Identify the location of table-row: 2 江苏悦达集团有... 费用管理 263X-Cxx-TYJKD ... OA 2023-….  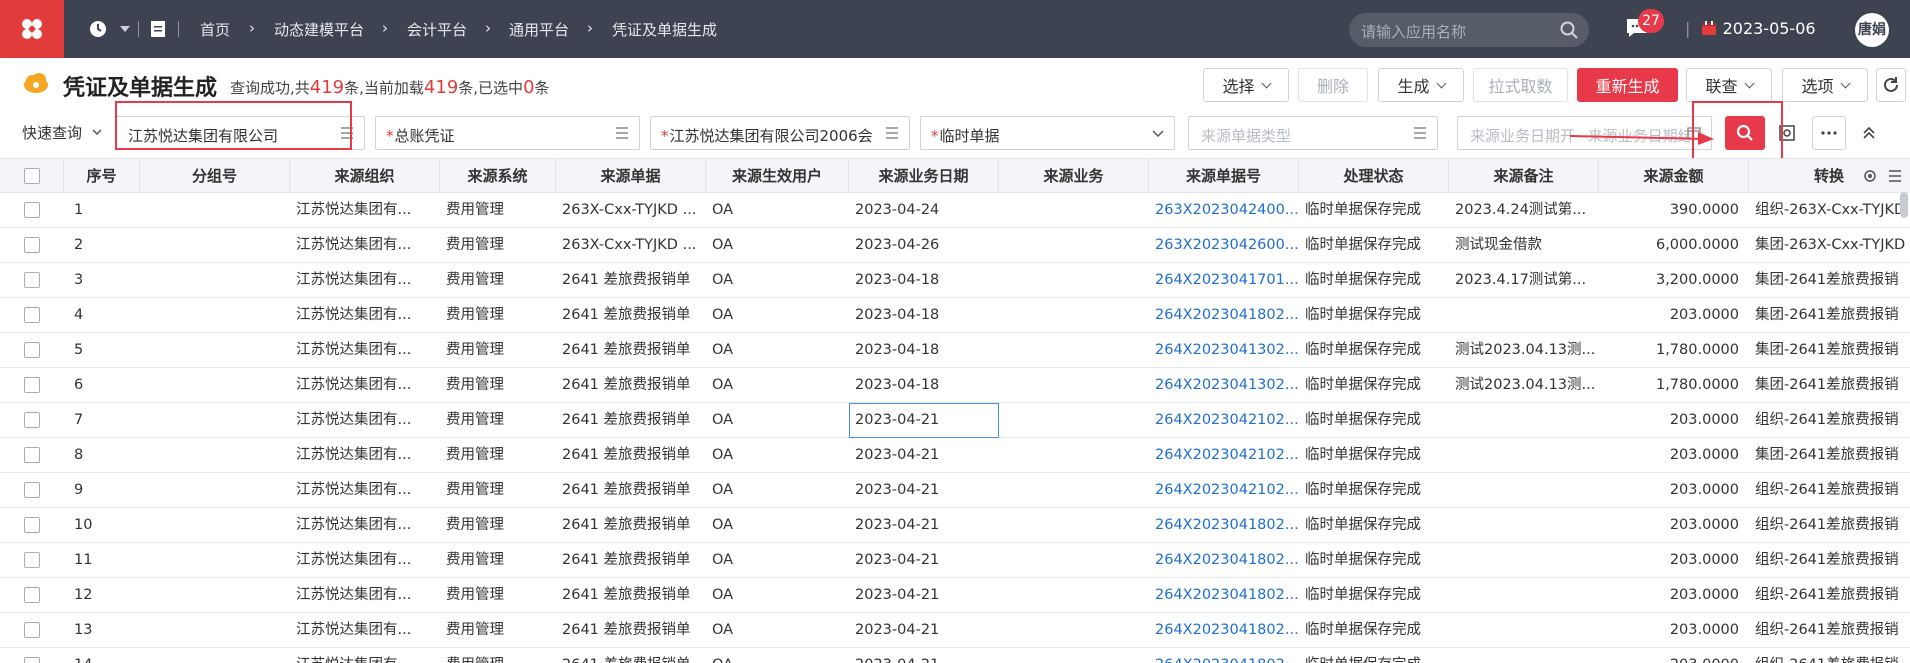
(955, 245).